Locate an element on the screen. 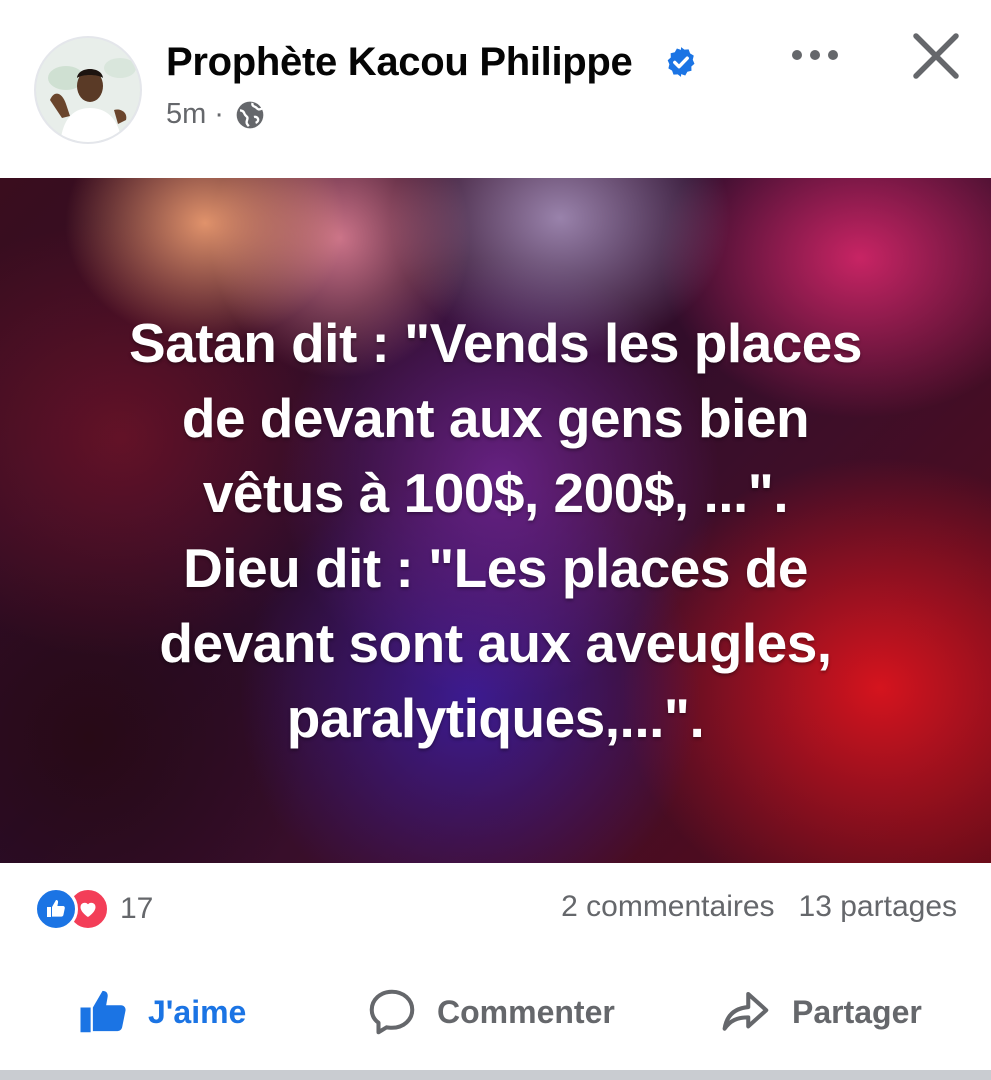 The height and width of the screenshot is (1080, 991). verified-badge-icon is located at coordinates (681, 62).